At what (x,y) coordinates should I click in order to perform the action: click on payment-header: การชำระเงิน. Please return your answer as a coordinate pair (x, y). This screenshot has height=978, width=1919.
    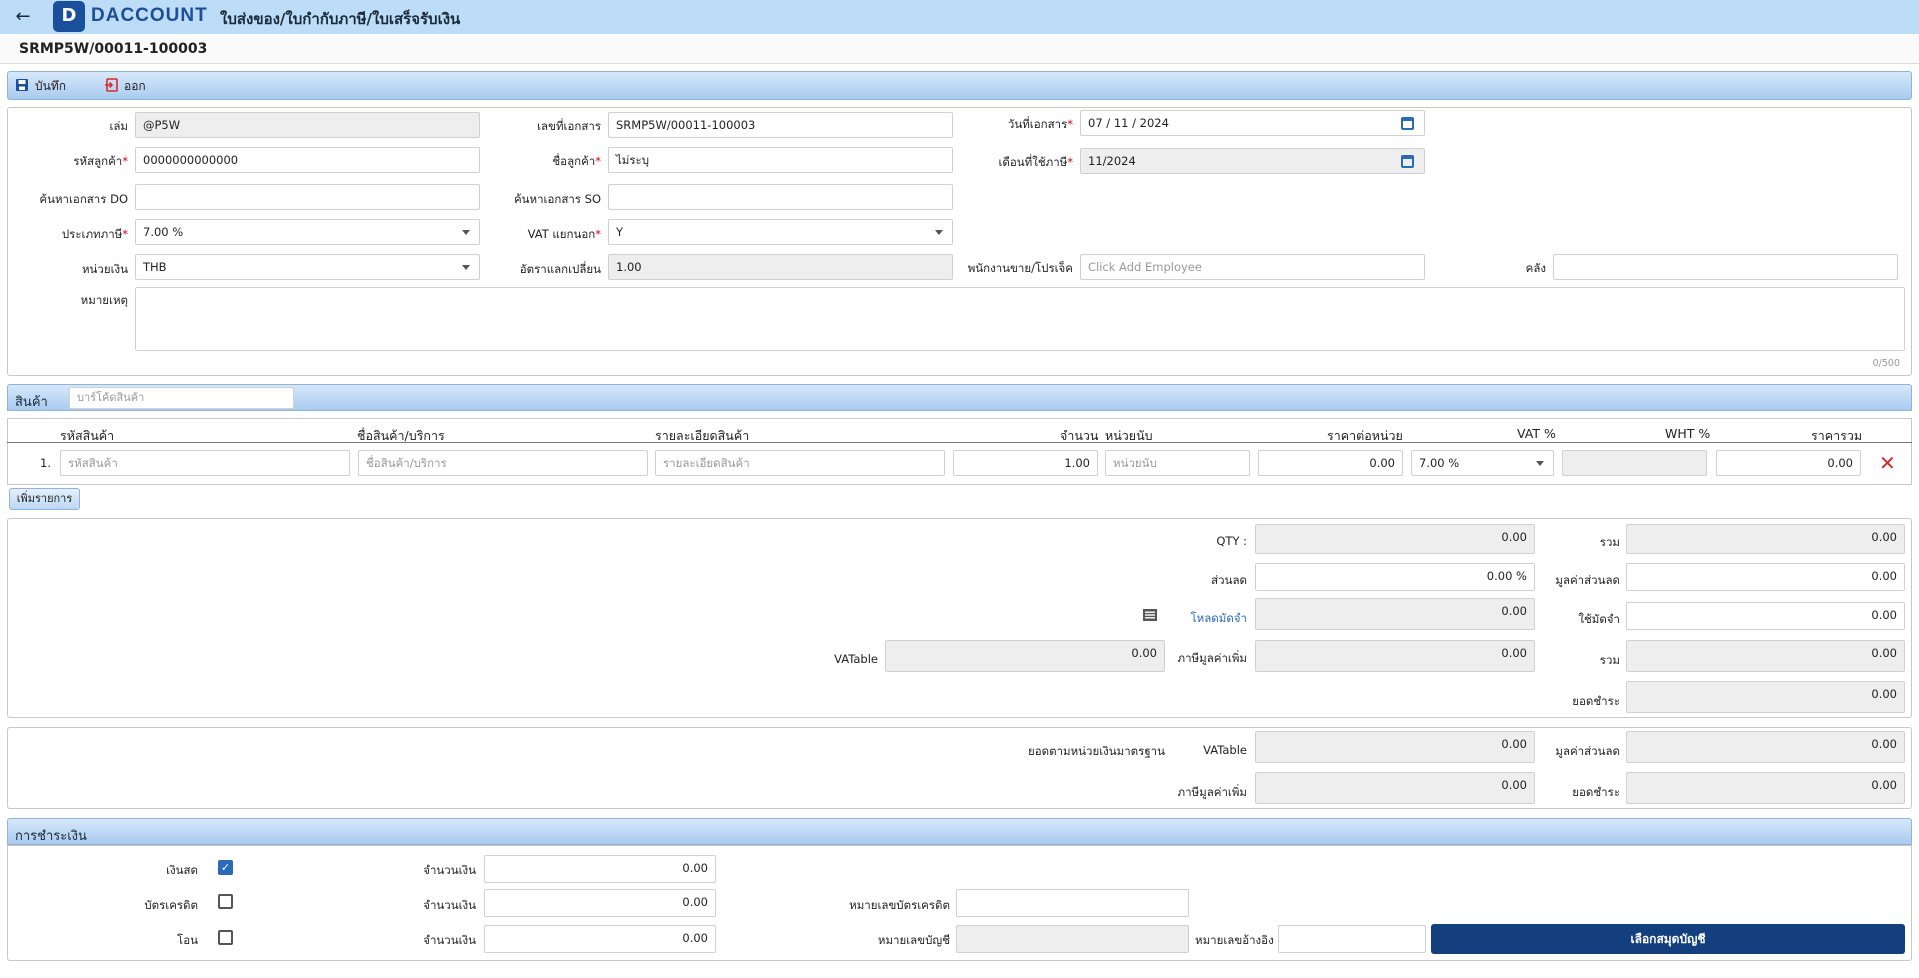
    Looking at the image, I should click on (959, 831).